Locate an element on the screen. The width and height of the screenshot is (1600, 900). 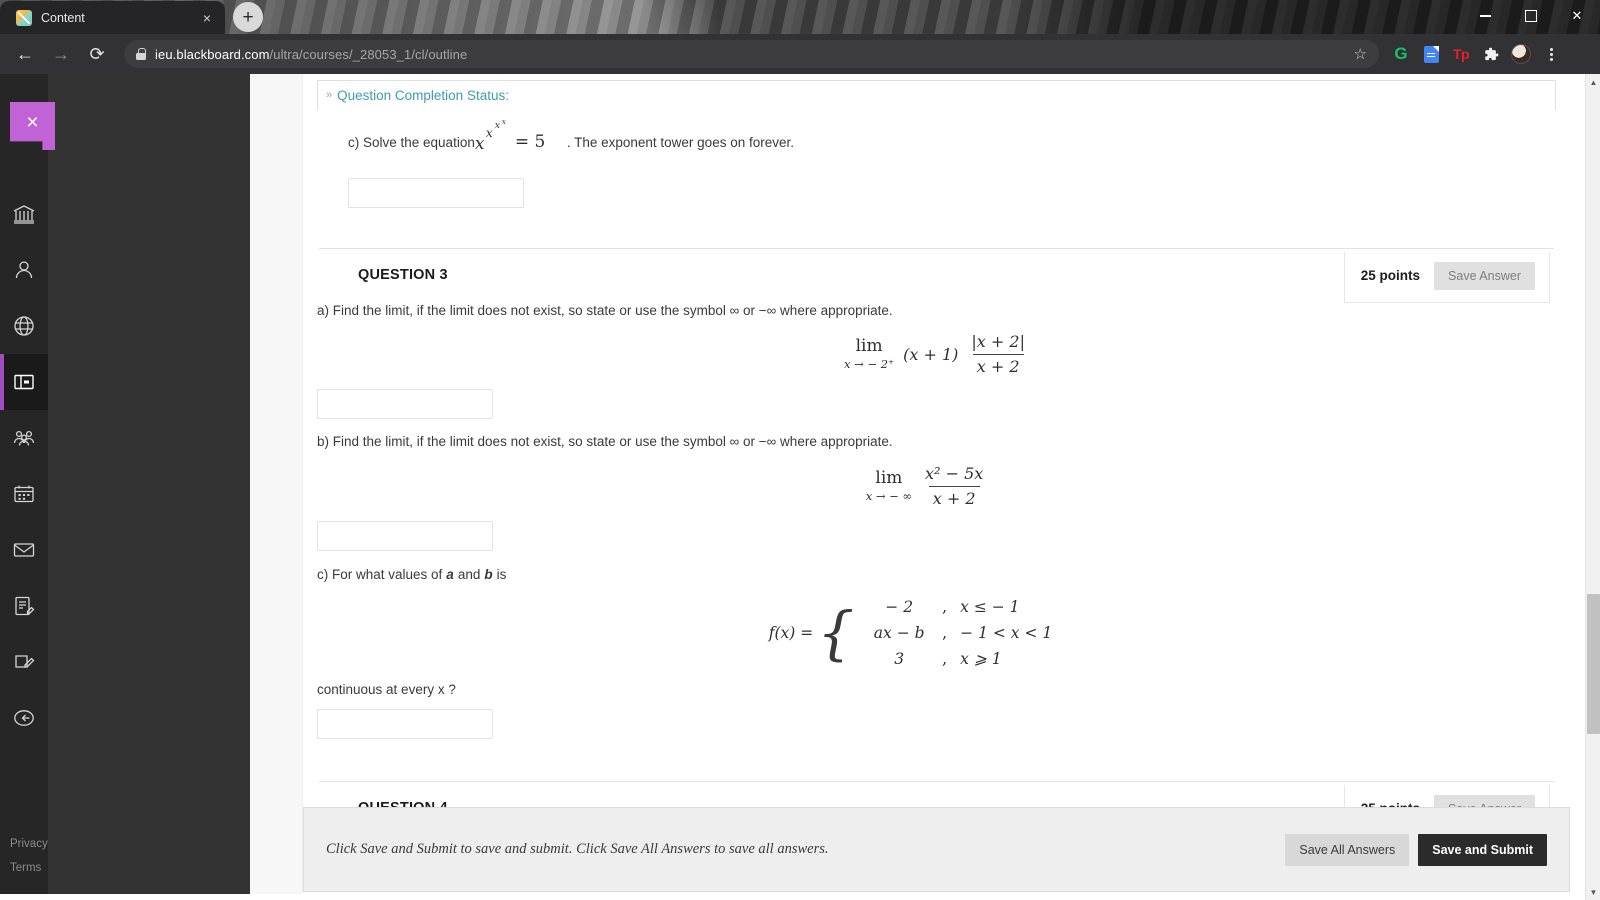
q3-part-c-text-after: continuous at every x ? is located at coordinates (386, 690).